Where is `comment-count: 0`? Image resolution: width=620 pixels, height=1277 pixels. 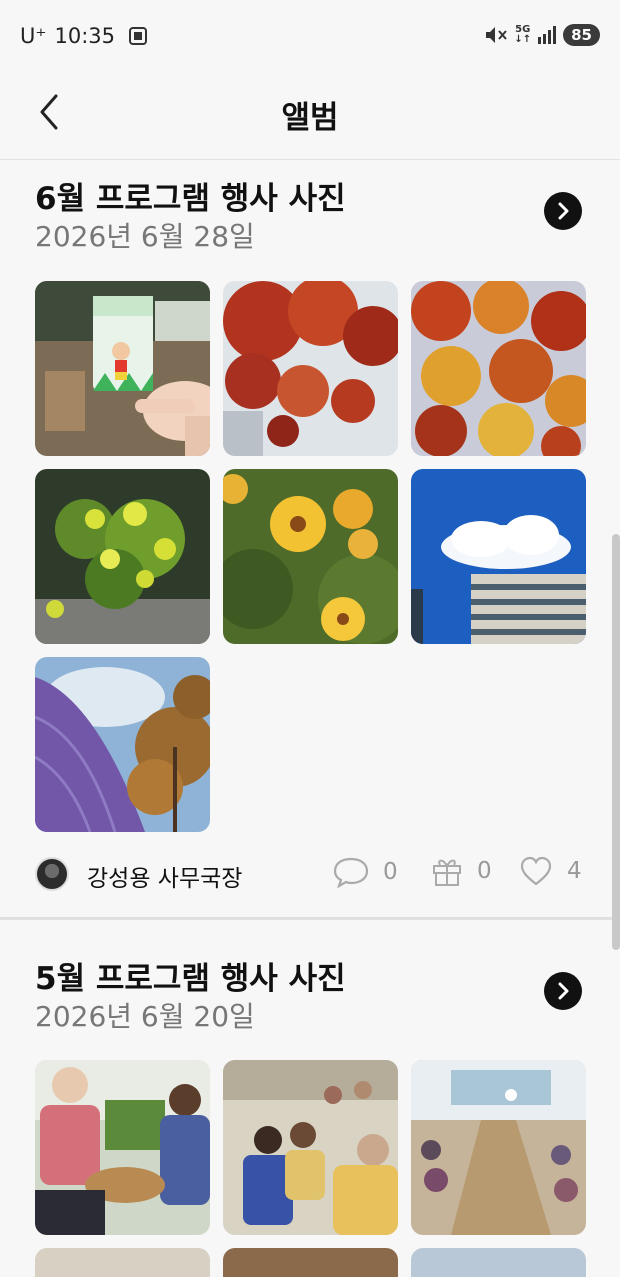 comment-count: 0 is located at coordinates (390, 872).